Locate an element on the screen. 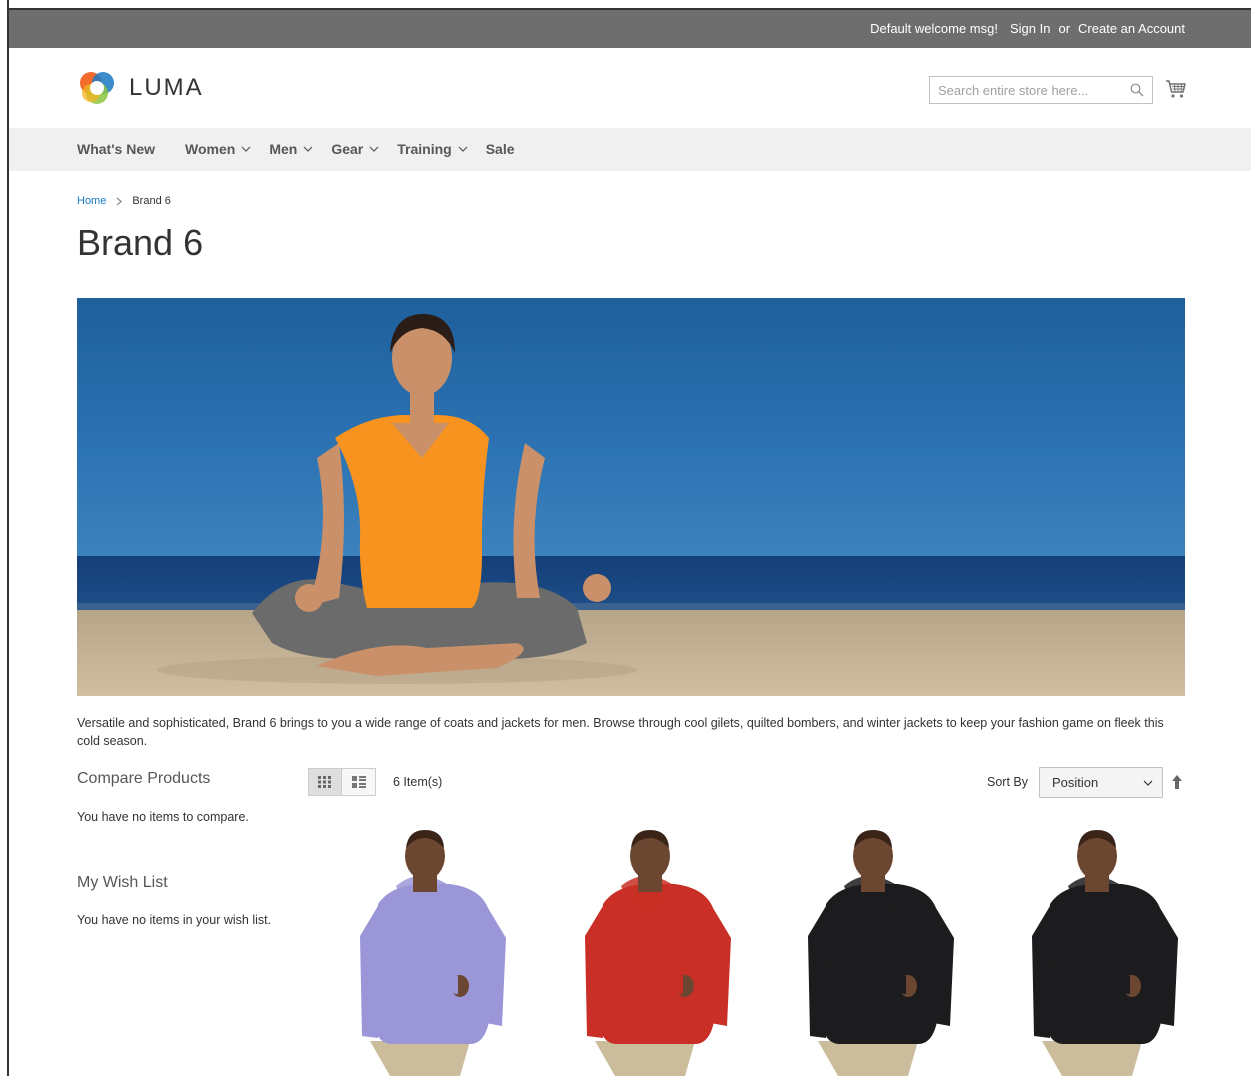 The image size is (1251, 1076). compare-products-title: Compare Products is located at coordinates (144, 778).